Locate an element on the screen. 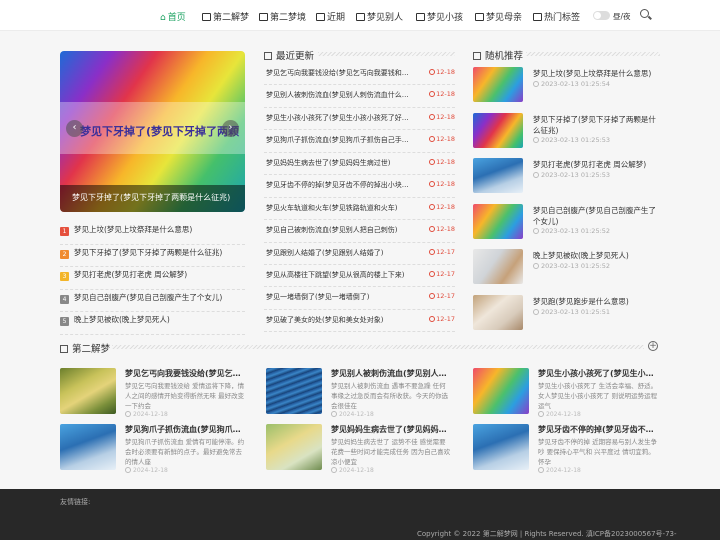 The image size is (720, 540). list-item: 5 晚上梦见被砍(晚上梦见死人) is located at coordinates (152, 323).